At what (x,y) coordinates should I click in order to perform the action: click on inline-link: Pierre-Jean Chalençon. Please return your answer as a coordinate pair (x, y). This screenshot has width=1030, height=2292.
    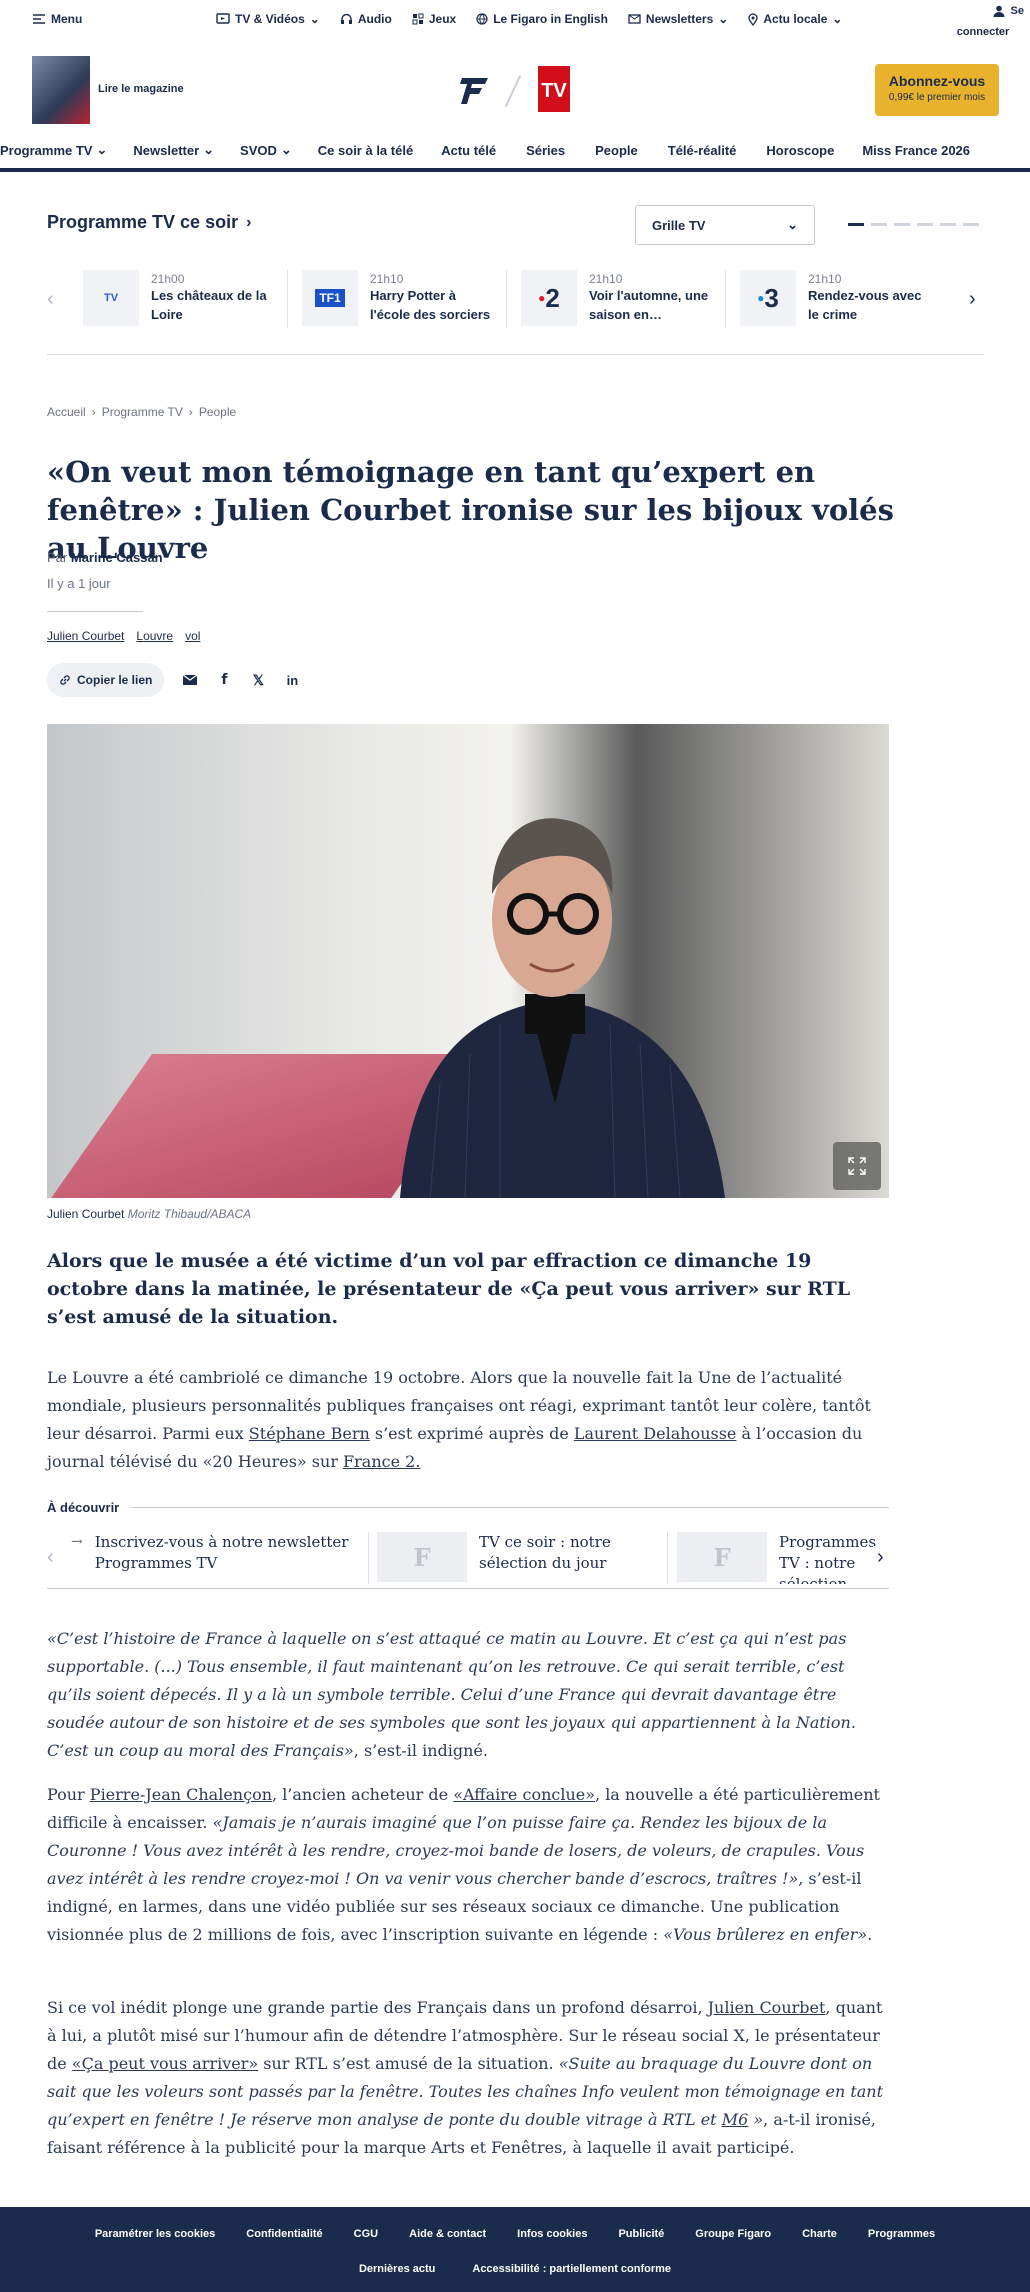
    Looking at the image, I should click on (181, 1794).